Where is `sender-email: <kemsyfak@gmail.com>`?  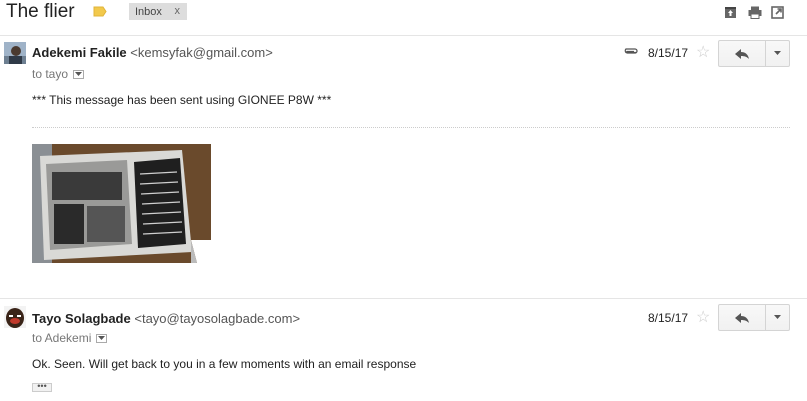
sender-email: <kemsyfak@gmail.com> is located at coordinates (201, 52).